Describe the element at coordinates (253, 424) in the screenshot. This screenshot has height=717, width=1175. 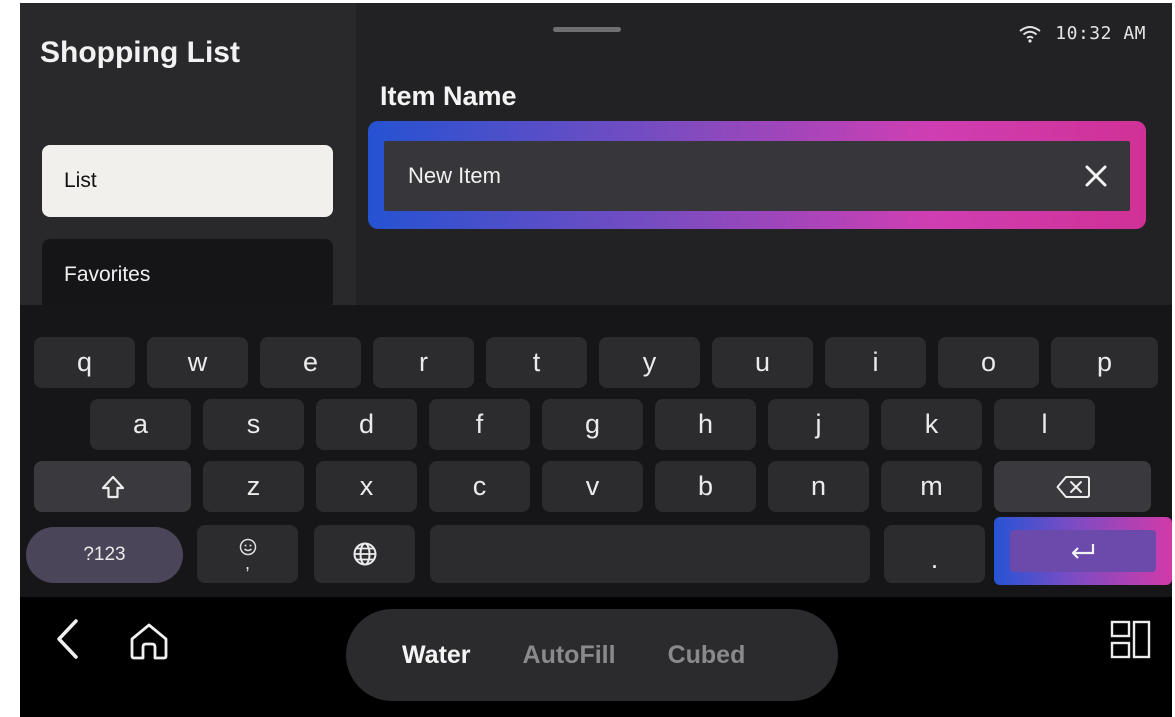
I see `key-s: s` at that location.